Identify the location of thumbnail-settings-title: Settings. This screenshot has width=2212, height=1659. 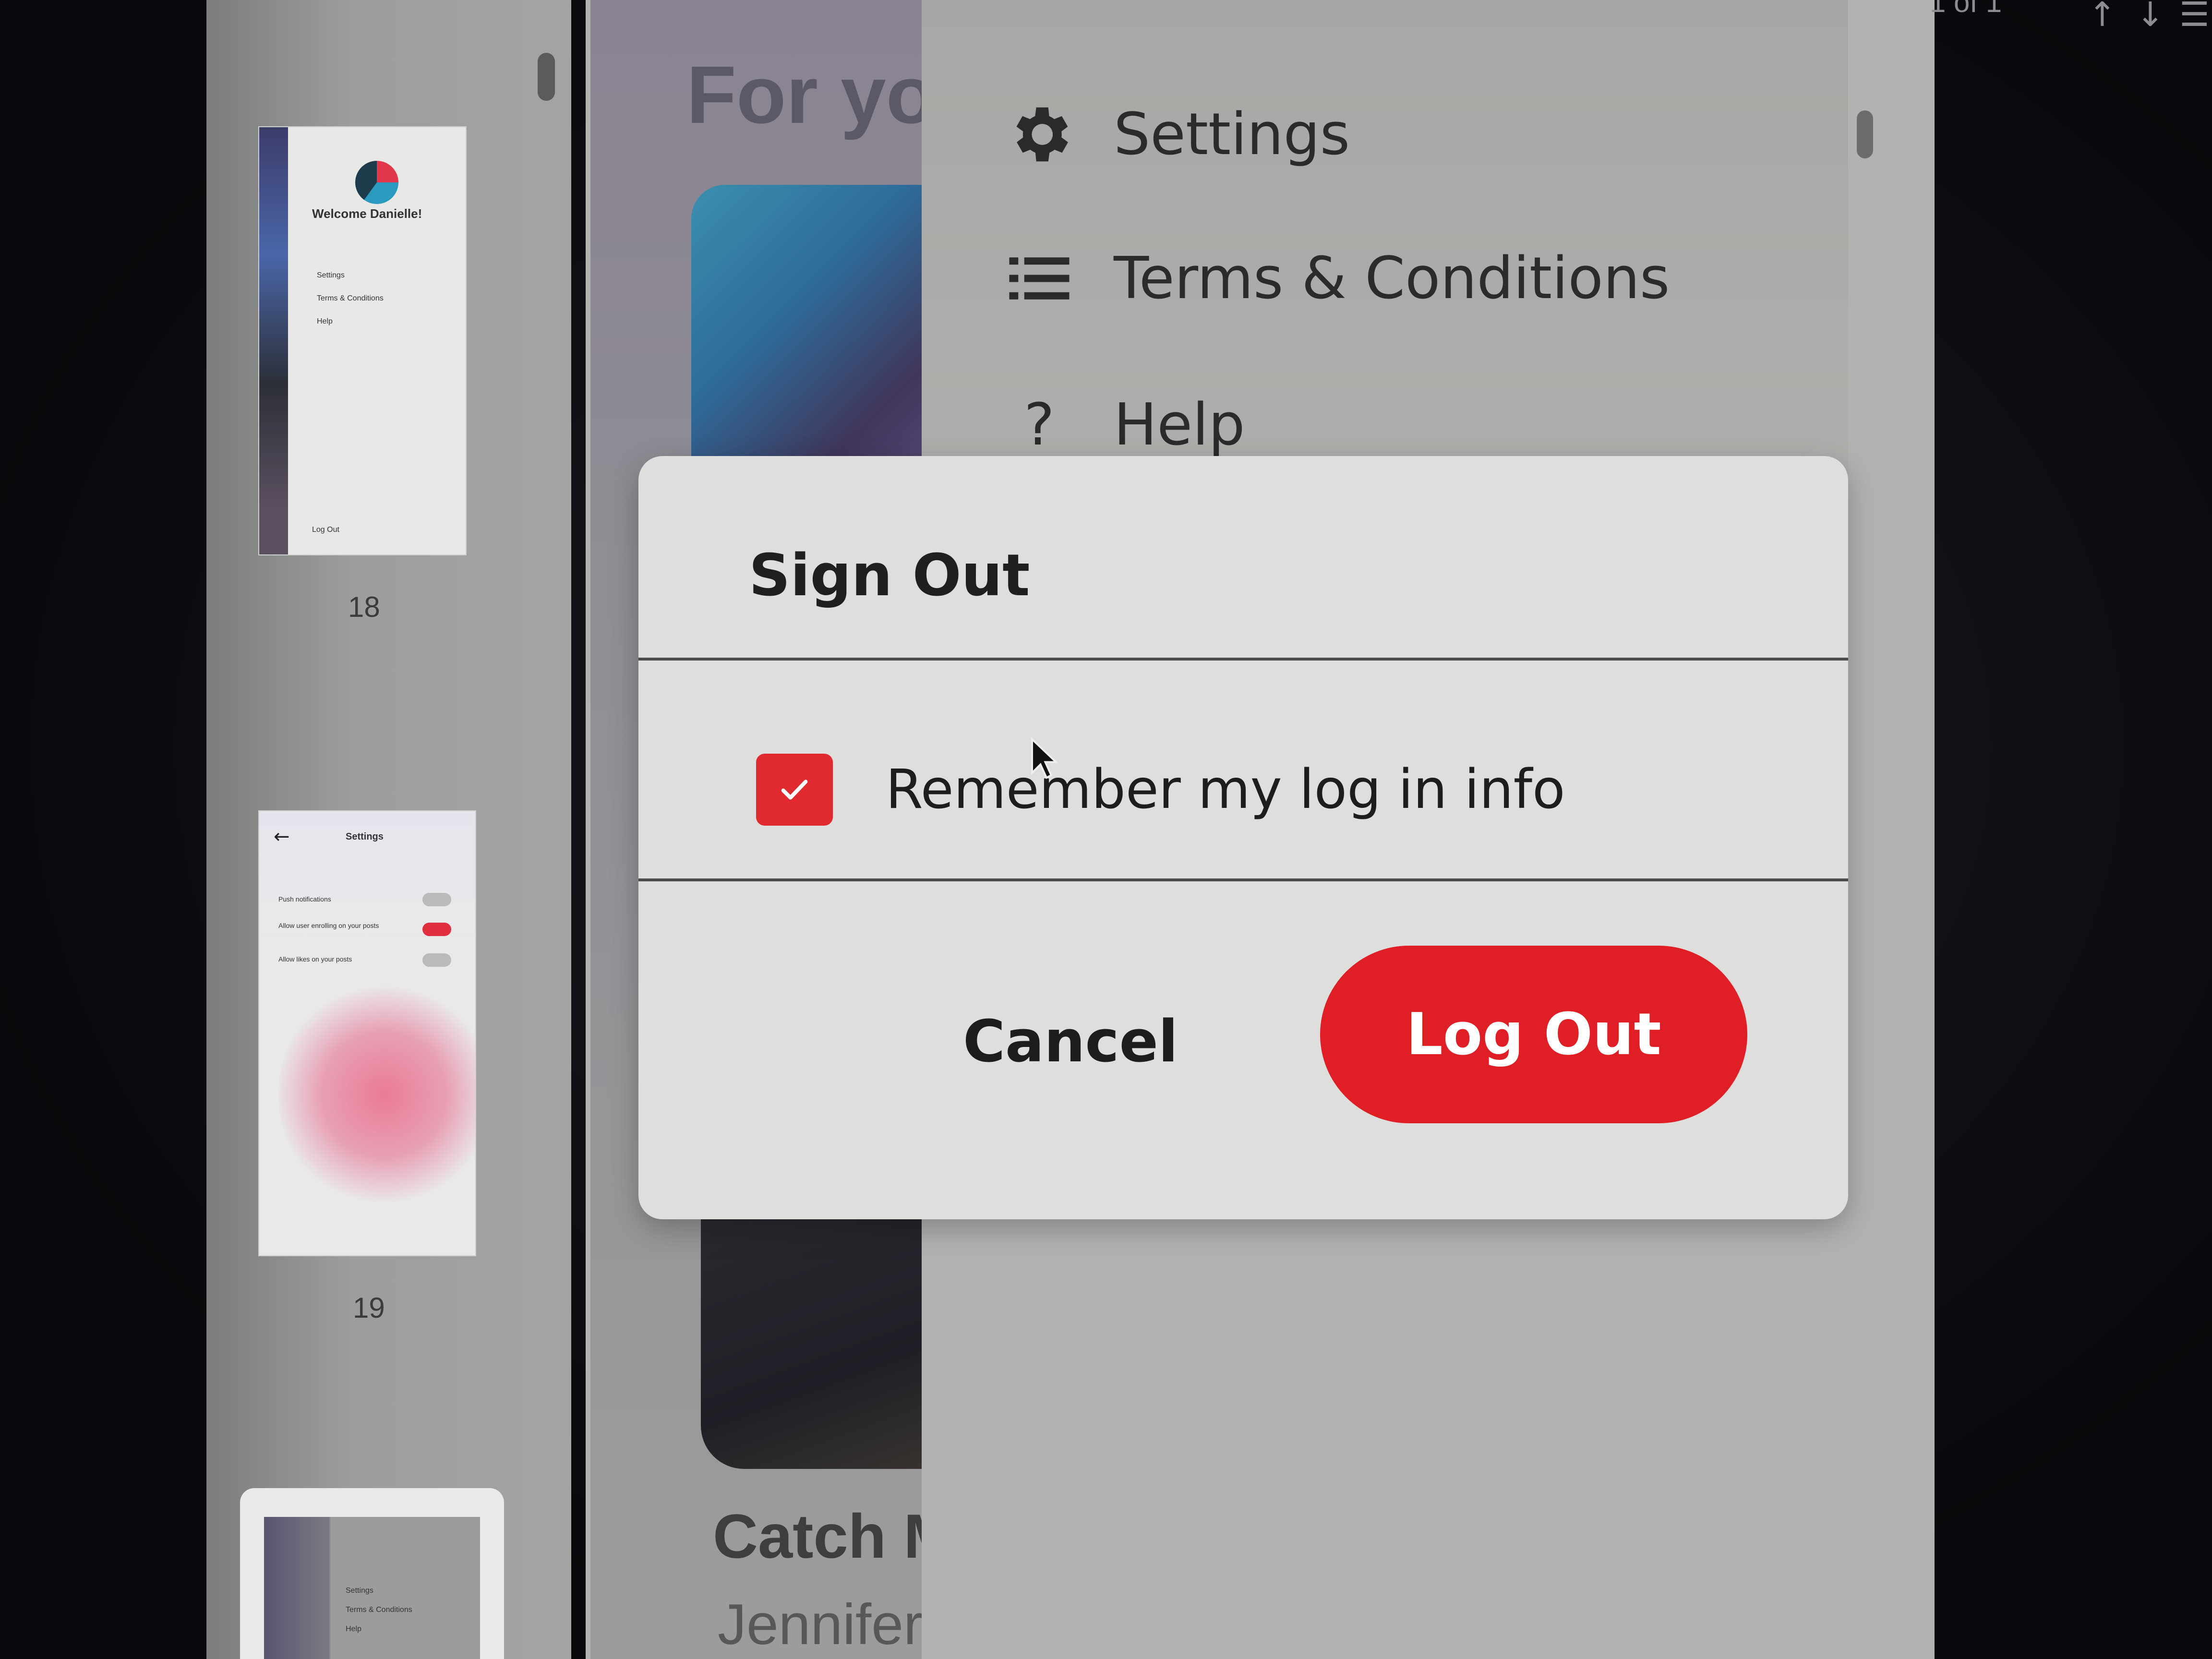
(365, 836).